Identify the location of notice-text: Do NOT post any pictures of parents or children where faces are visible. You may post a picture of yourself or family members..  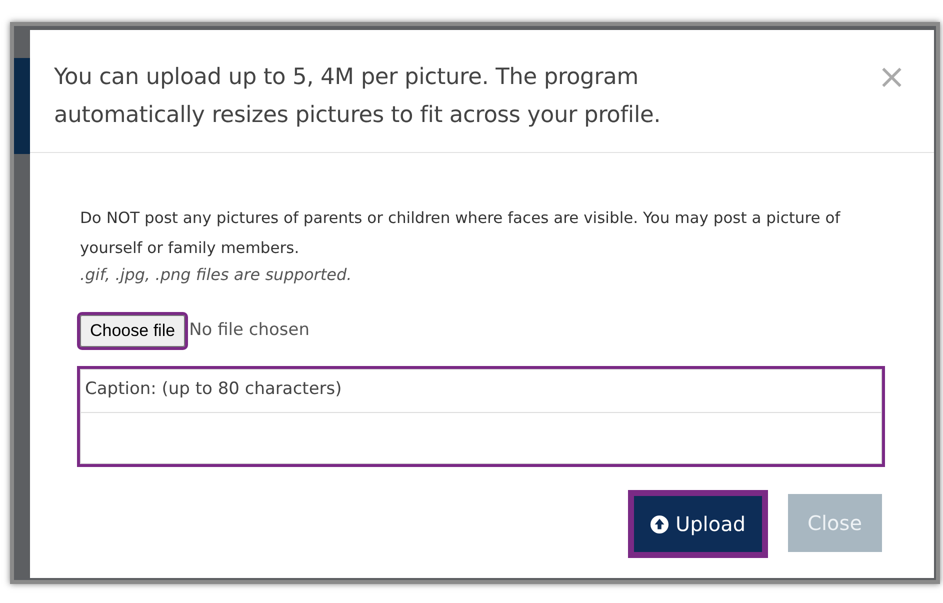
(461, 233).